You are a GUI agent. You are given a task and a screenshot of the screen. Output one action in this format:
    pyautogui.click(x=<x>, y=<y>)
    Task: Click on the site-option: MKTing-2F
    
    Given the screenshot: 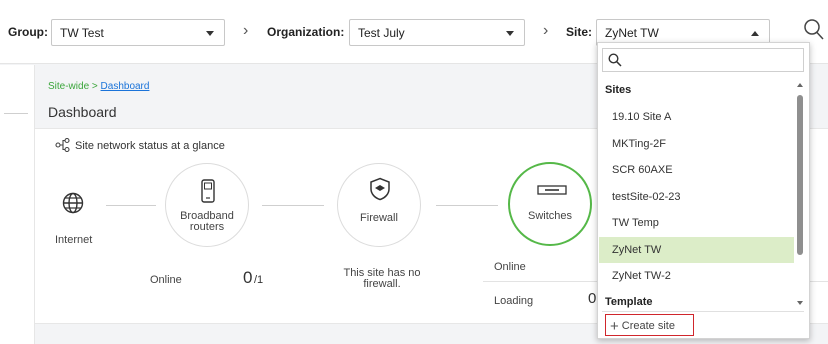 What is the action you would take?
    pyautogui.click(x=696, y=144)
    